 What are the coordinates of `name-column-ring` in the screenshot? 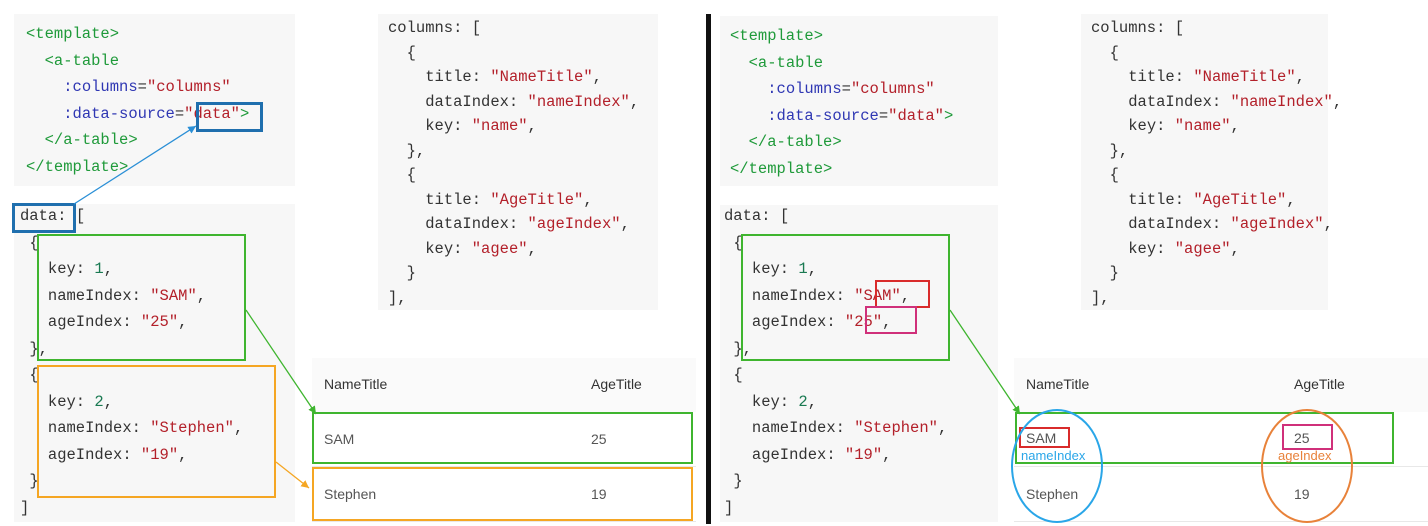 It's located at (1057, 466).